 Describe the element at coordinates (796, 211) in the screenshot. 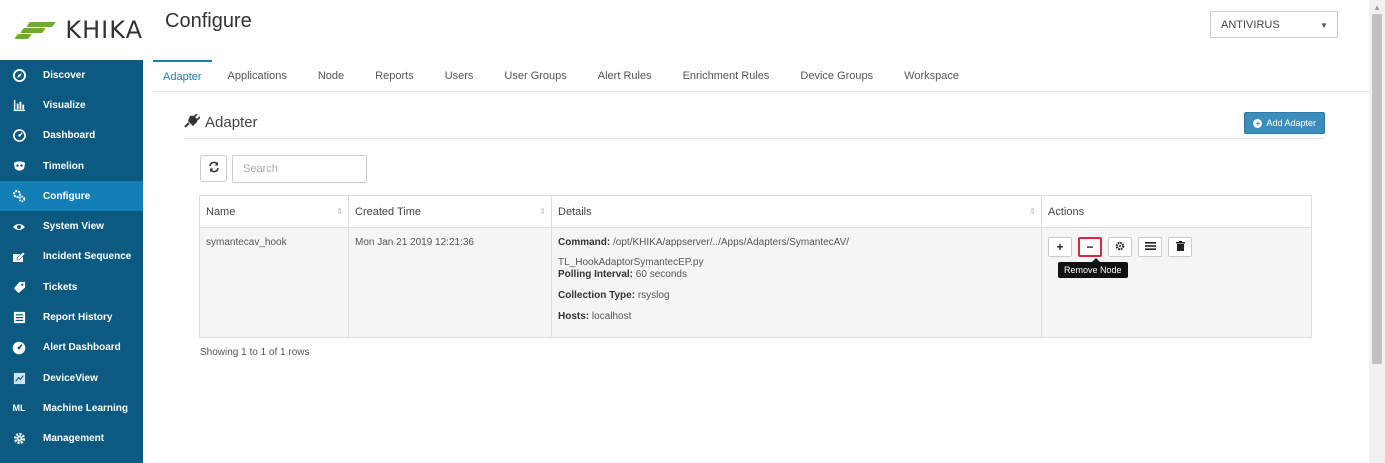

I see `column-header-details: Details ⇕` at that location.